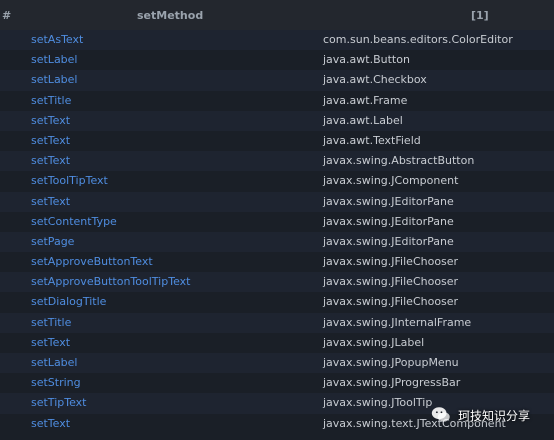 The width and height of the screenshot is (554, 440). I want to click on table-row: setText java.awt.TextField, so click(277, 141).